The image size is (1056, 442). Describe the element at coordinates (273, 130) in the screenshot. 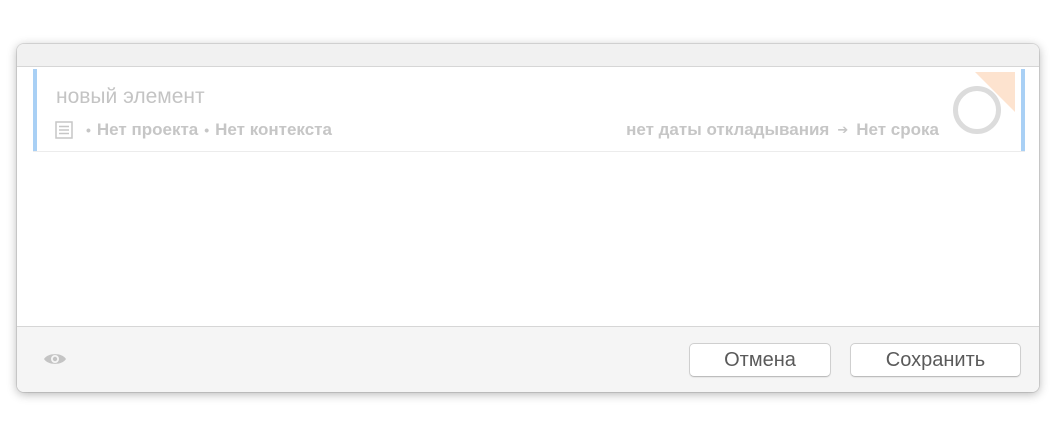

I see `context-field: Нет контекста` at that location.